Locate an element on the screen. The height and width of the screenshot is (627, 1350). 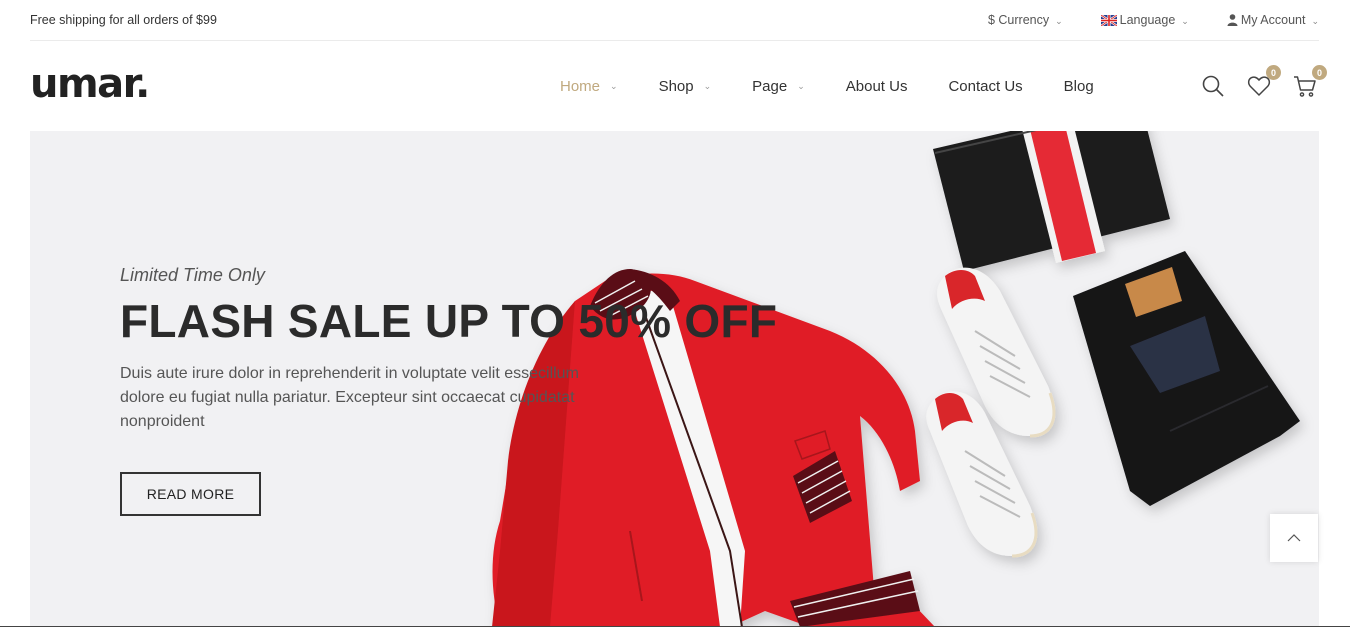
language-label: Language is located at coordinates (1147, 20).